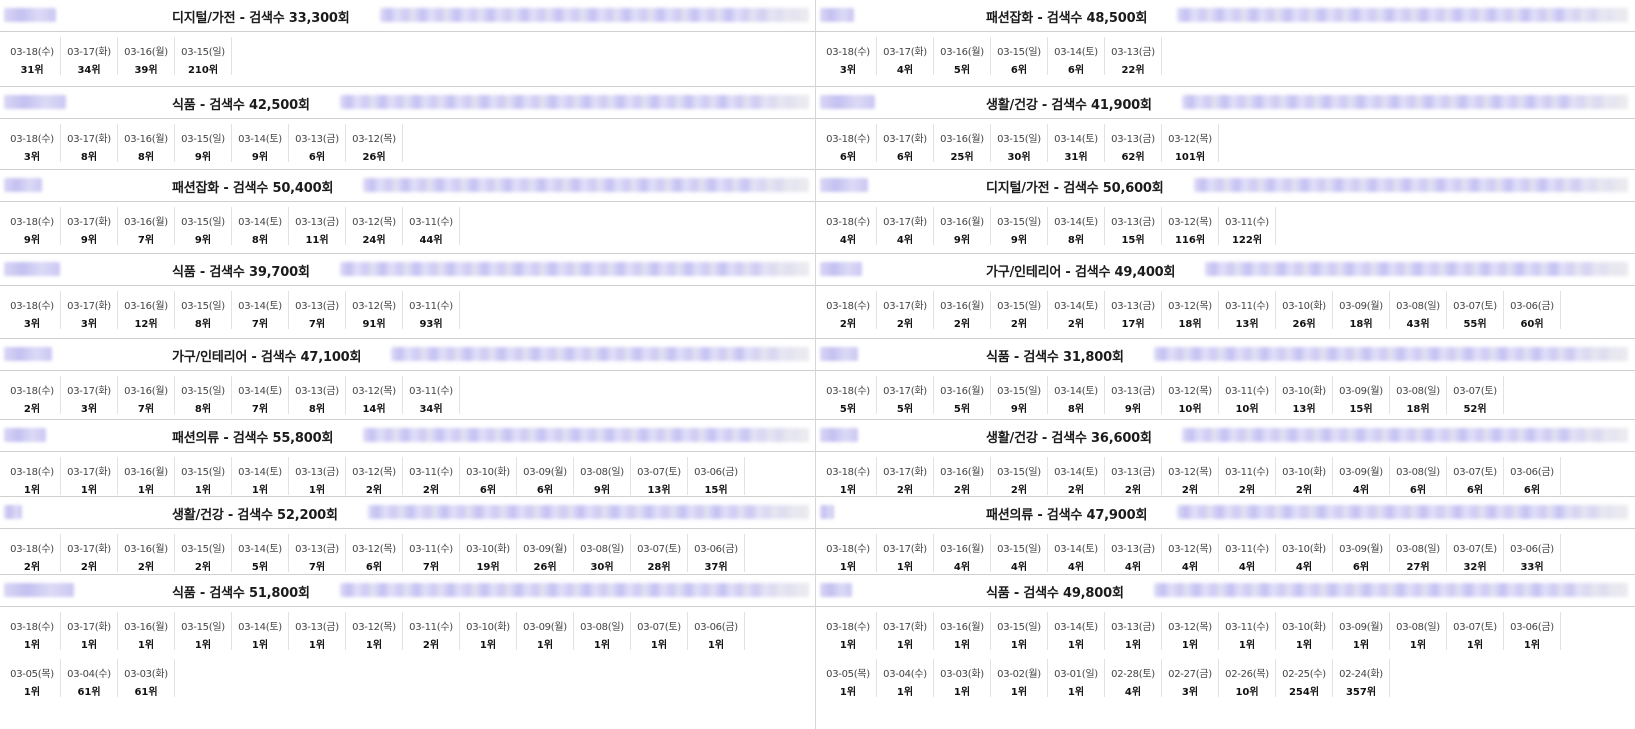 The width and height of the screenshot is (1635, 729). Describe the element at coordinates (260, 143) in the screenshot. I see `rank-cell: 03-14(토) 9위` at that location.